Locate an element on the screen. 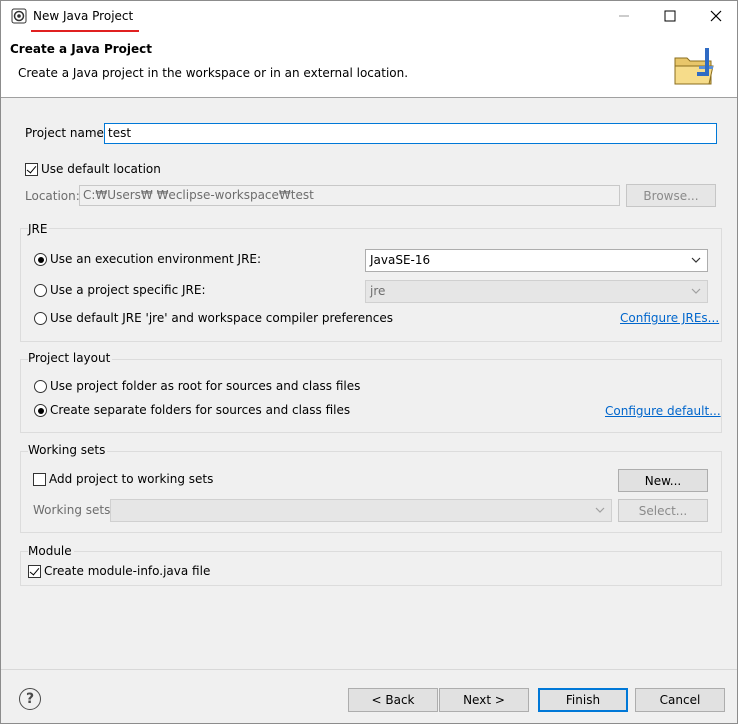  jre-project-specific-radio is located at coordinates (40, 290).